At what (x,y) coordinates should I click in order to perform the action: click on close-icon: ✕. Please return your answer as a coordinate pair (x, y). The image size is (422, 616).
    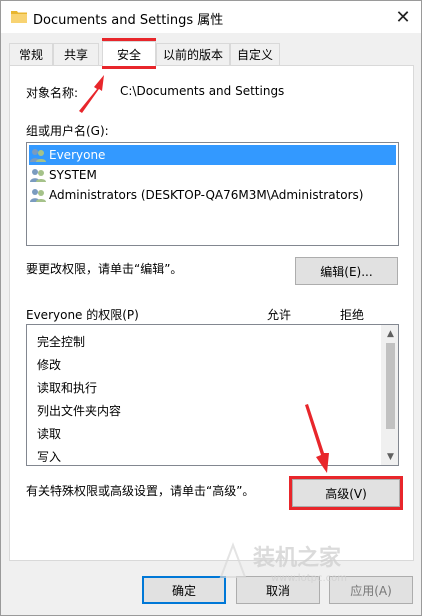
    Looking at the image, I should click on (403, 17).